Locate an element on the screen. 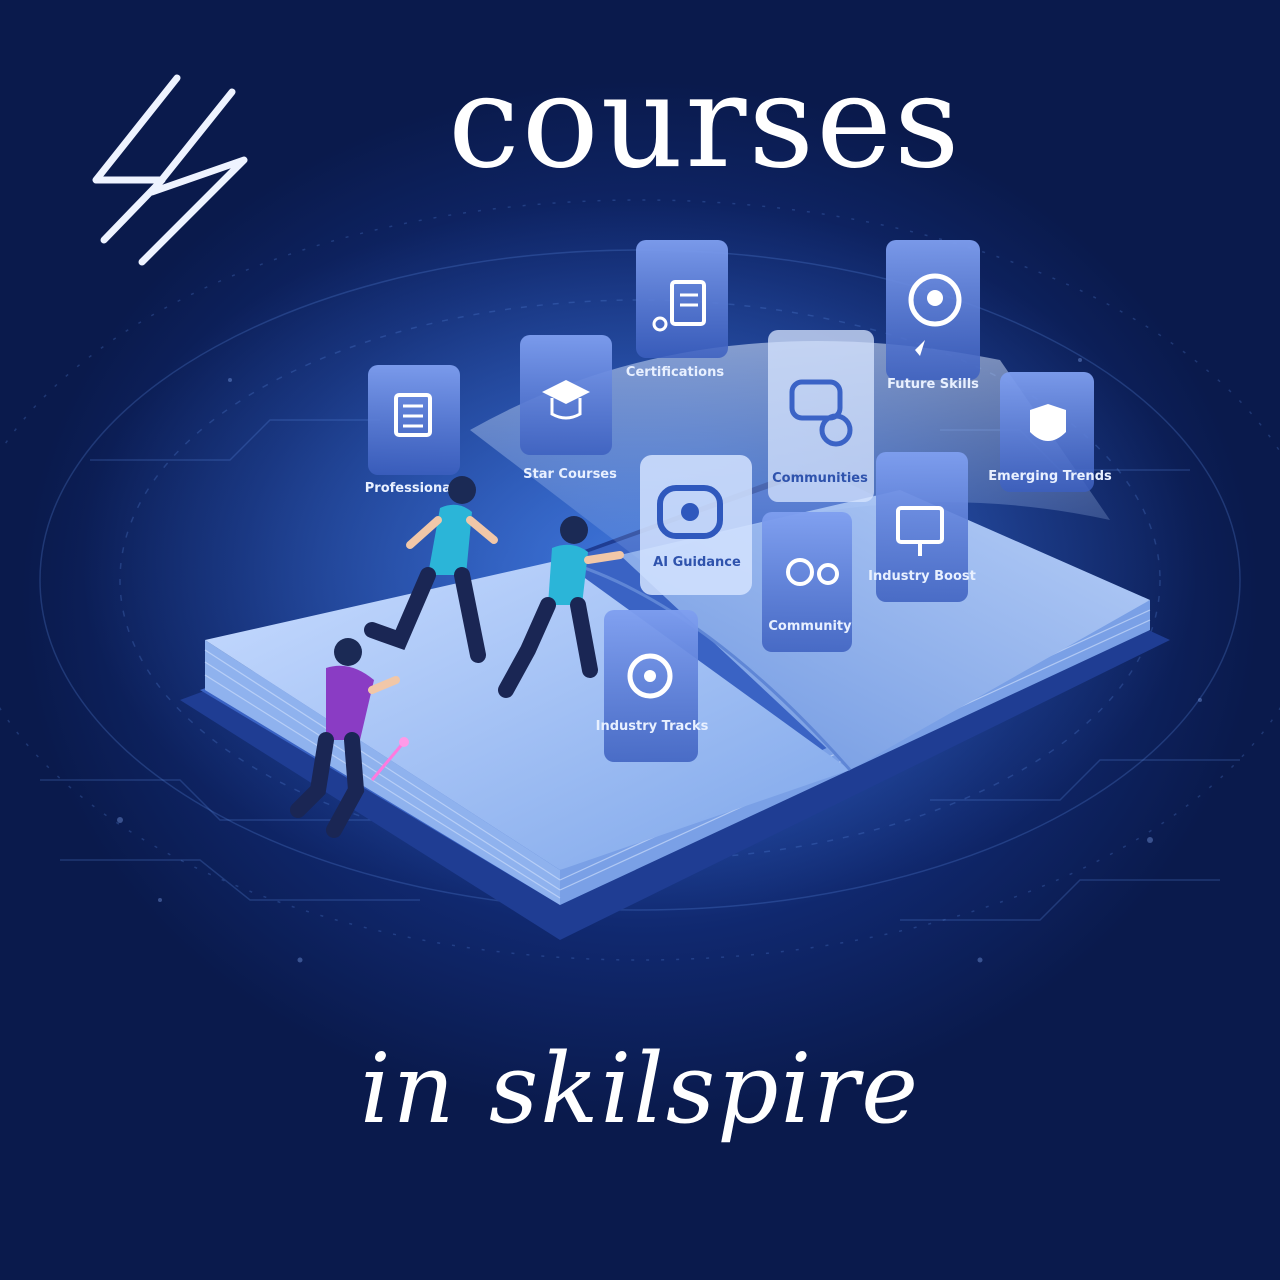 Image resolution: width=1280 pixels, height=1280 pixels. card-label-future-skills: Future Skills is located at coordinates (933, 384).